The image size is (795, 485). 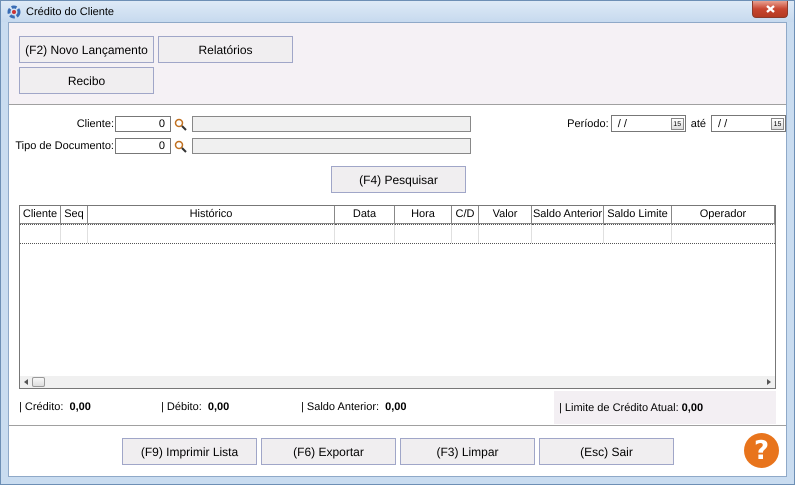 What do you see at coordinates (638, 215) in the screenshot?
I see `column-header: Saldo Limite` at bounding box center [638, 215].